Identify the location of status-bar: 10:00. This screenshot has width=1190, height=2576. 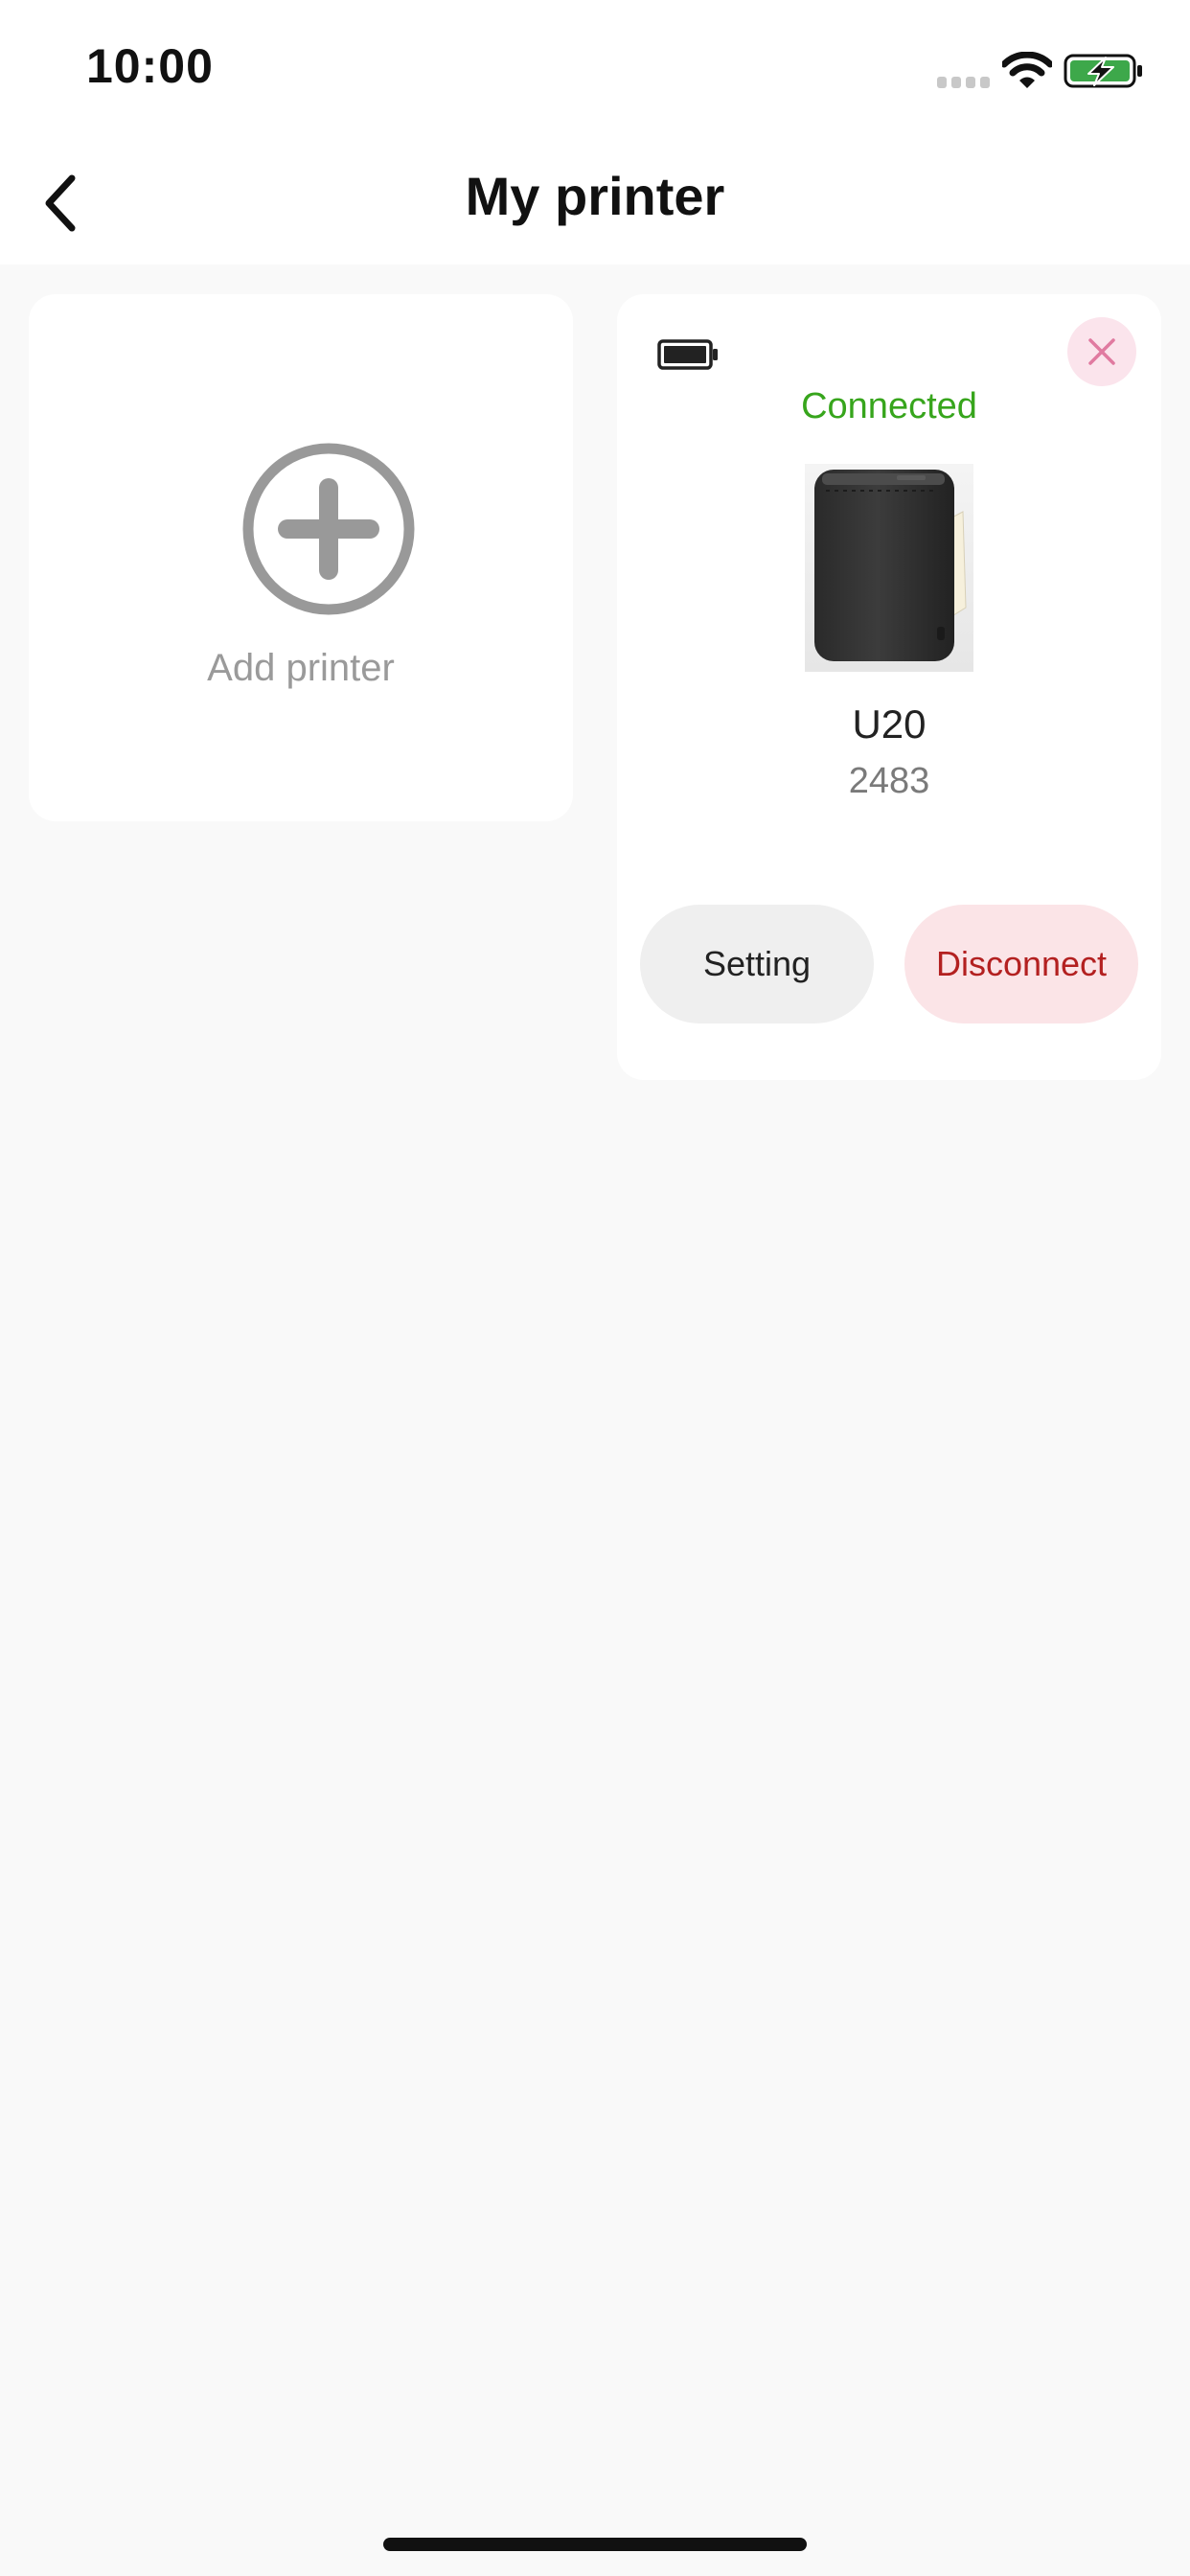
(595, 72).